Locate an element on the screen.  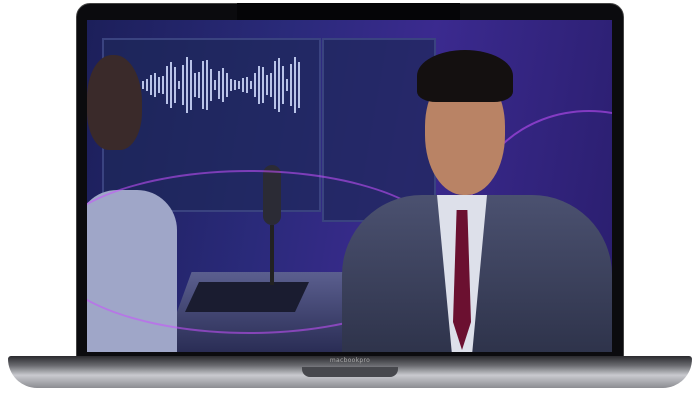
brand-label: macbookpro is located at coordinates (350, 360).